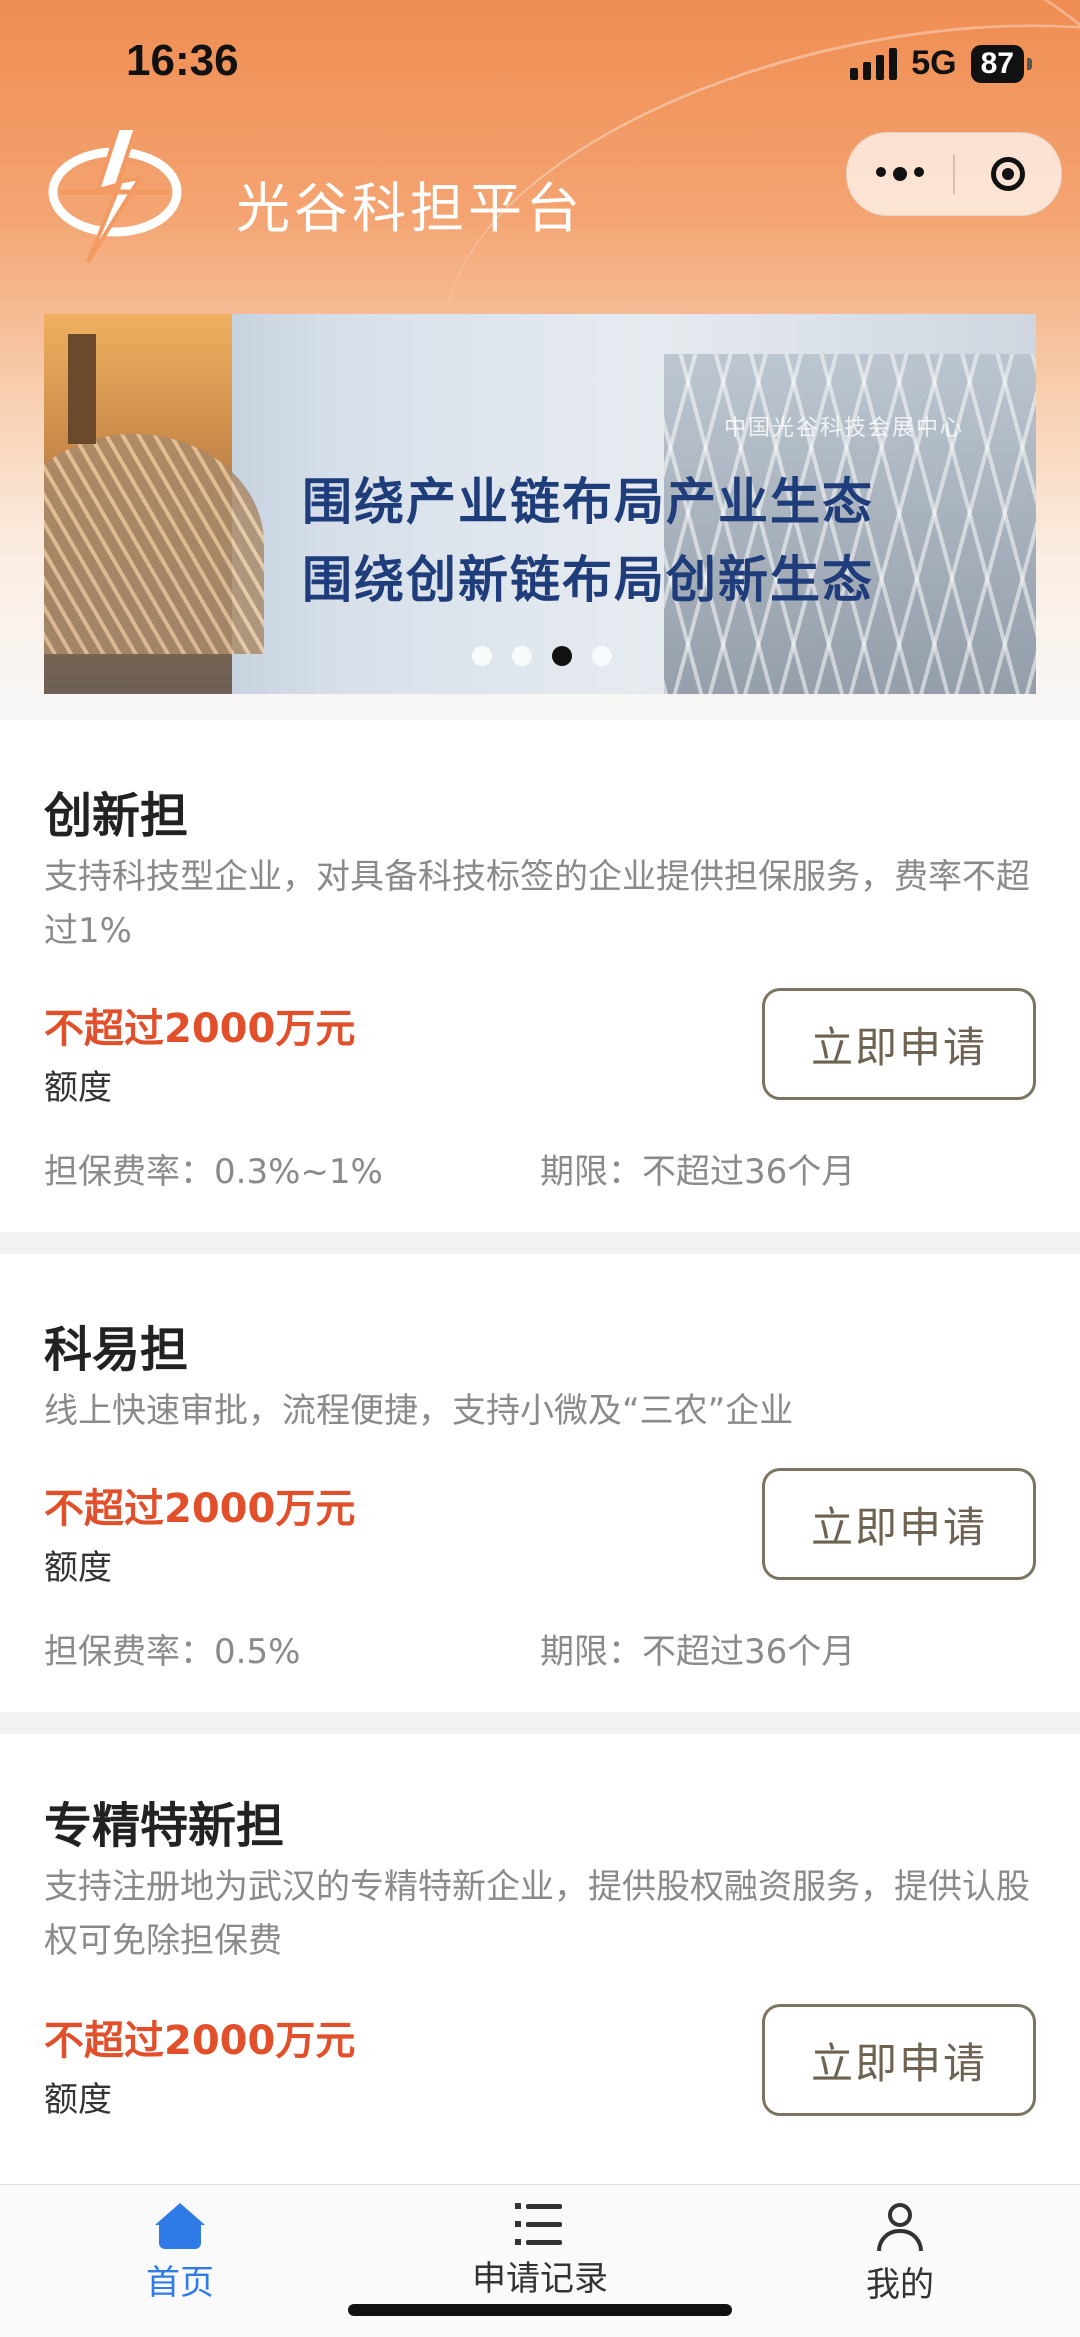  Describe the element at coordinates (588, 501) in the screenshot. I see `banner-slogan-1: 围绕产业链布局产业生态` at that location.